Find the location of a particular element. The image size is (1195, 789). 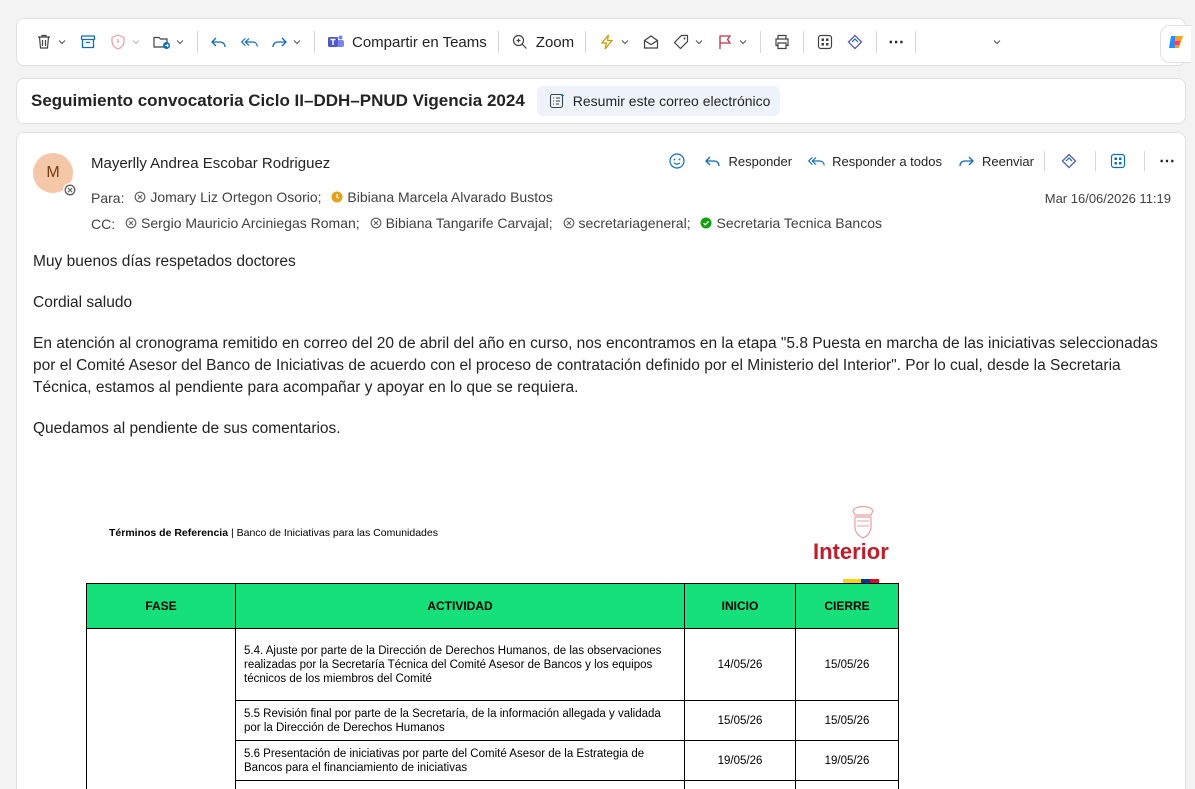

column-header: CIERRE is located at coordinates (847, 606).